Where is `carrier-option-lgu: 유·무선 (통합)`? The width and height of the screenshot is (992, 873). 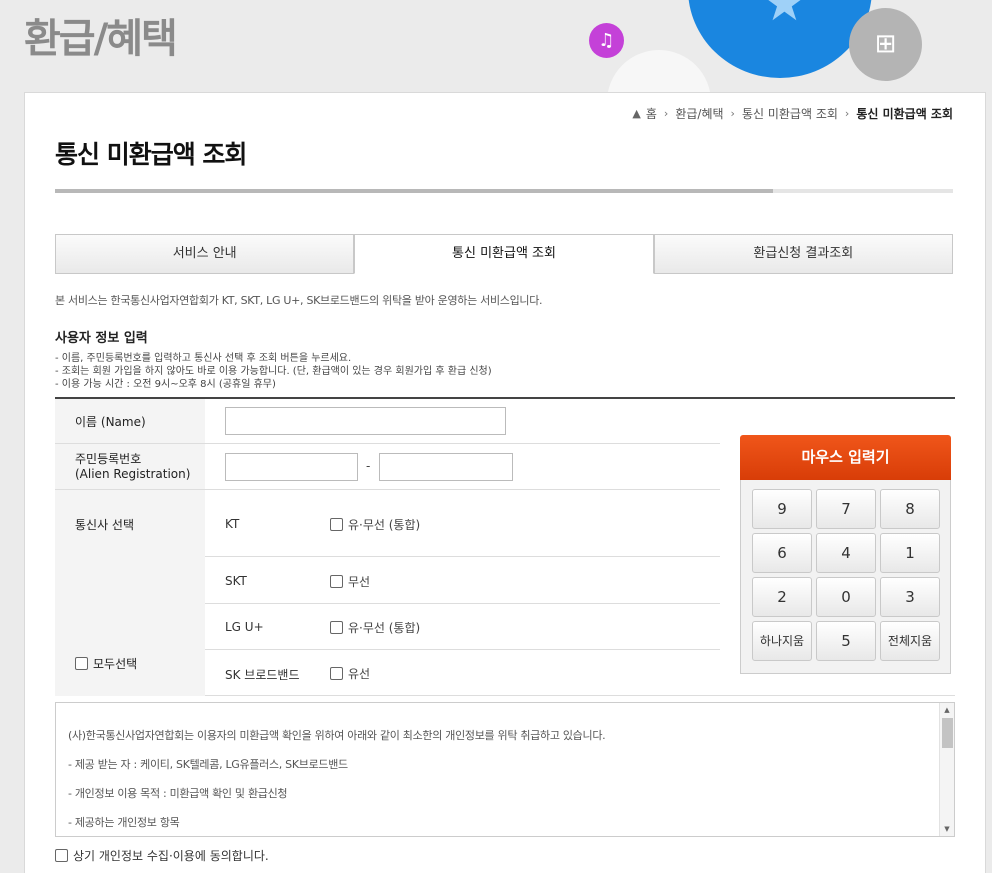
carrier-option-lgu: 유·무선 (통합) is located at coordinates (375, 627).